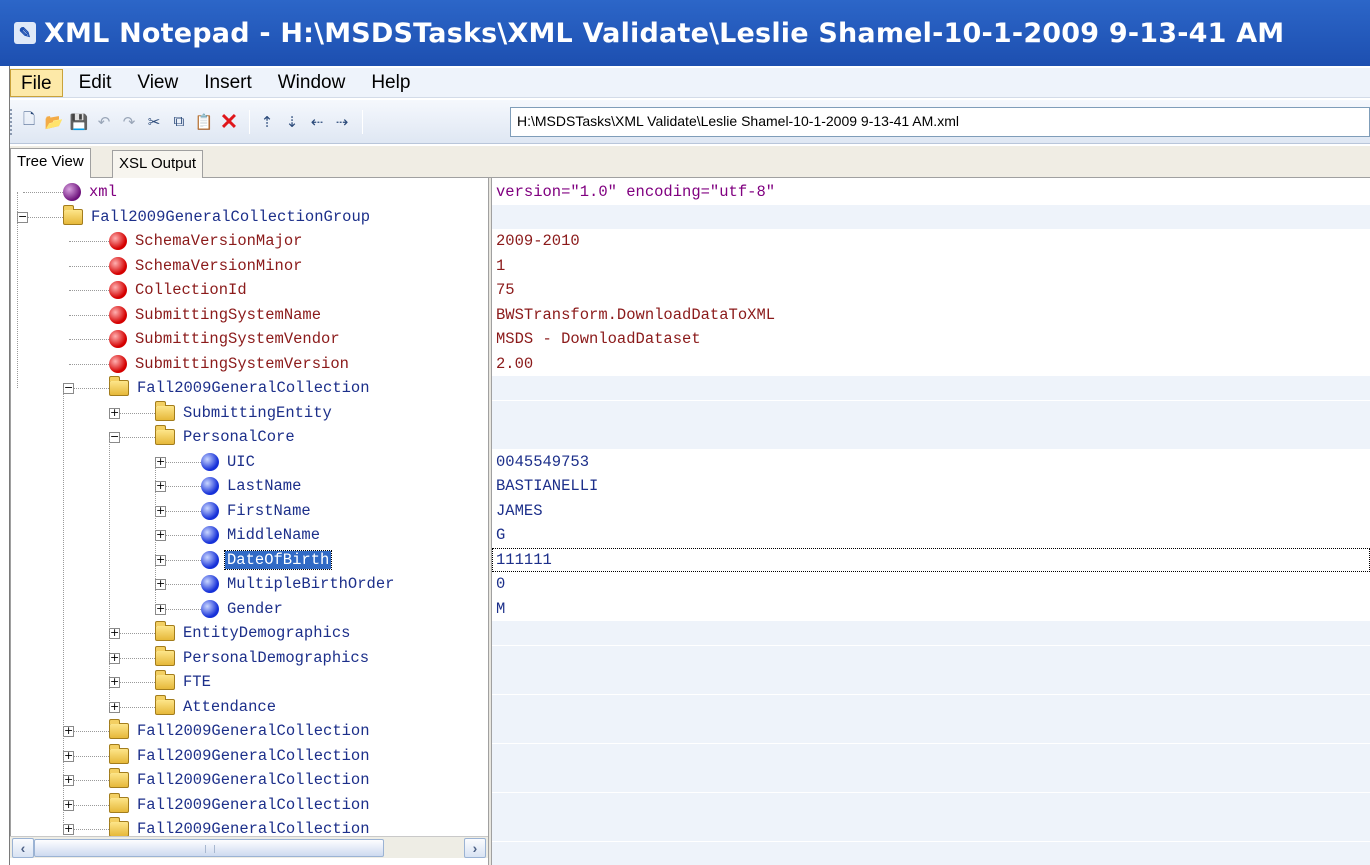 The image size is (1370, 865). What do you see at coordinates (54, 122) in the screenshot?
I see `open-icon: 📂` at bounding box center [54, 122].